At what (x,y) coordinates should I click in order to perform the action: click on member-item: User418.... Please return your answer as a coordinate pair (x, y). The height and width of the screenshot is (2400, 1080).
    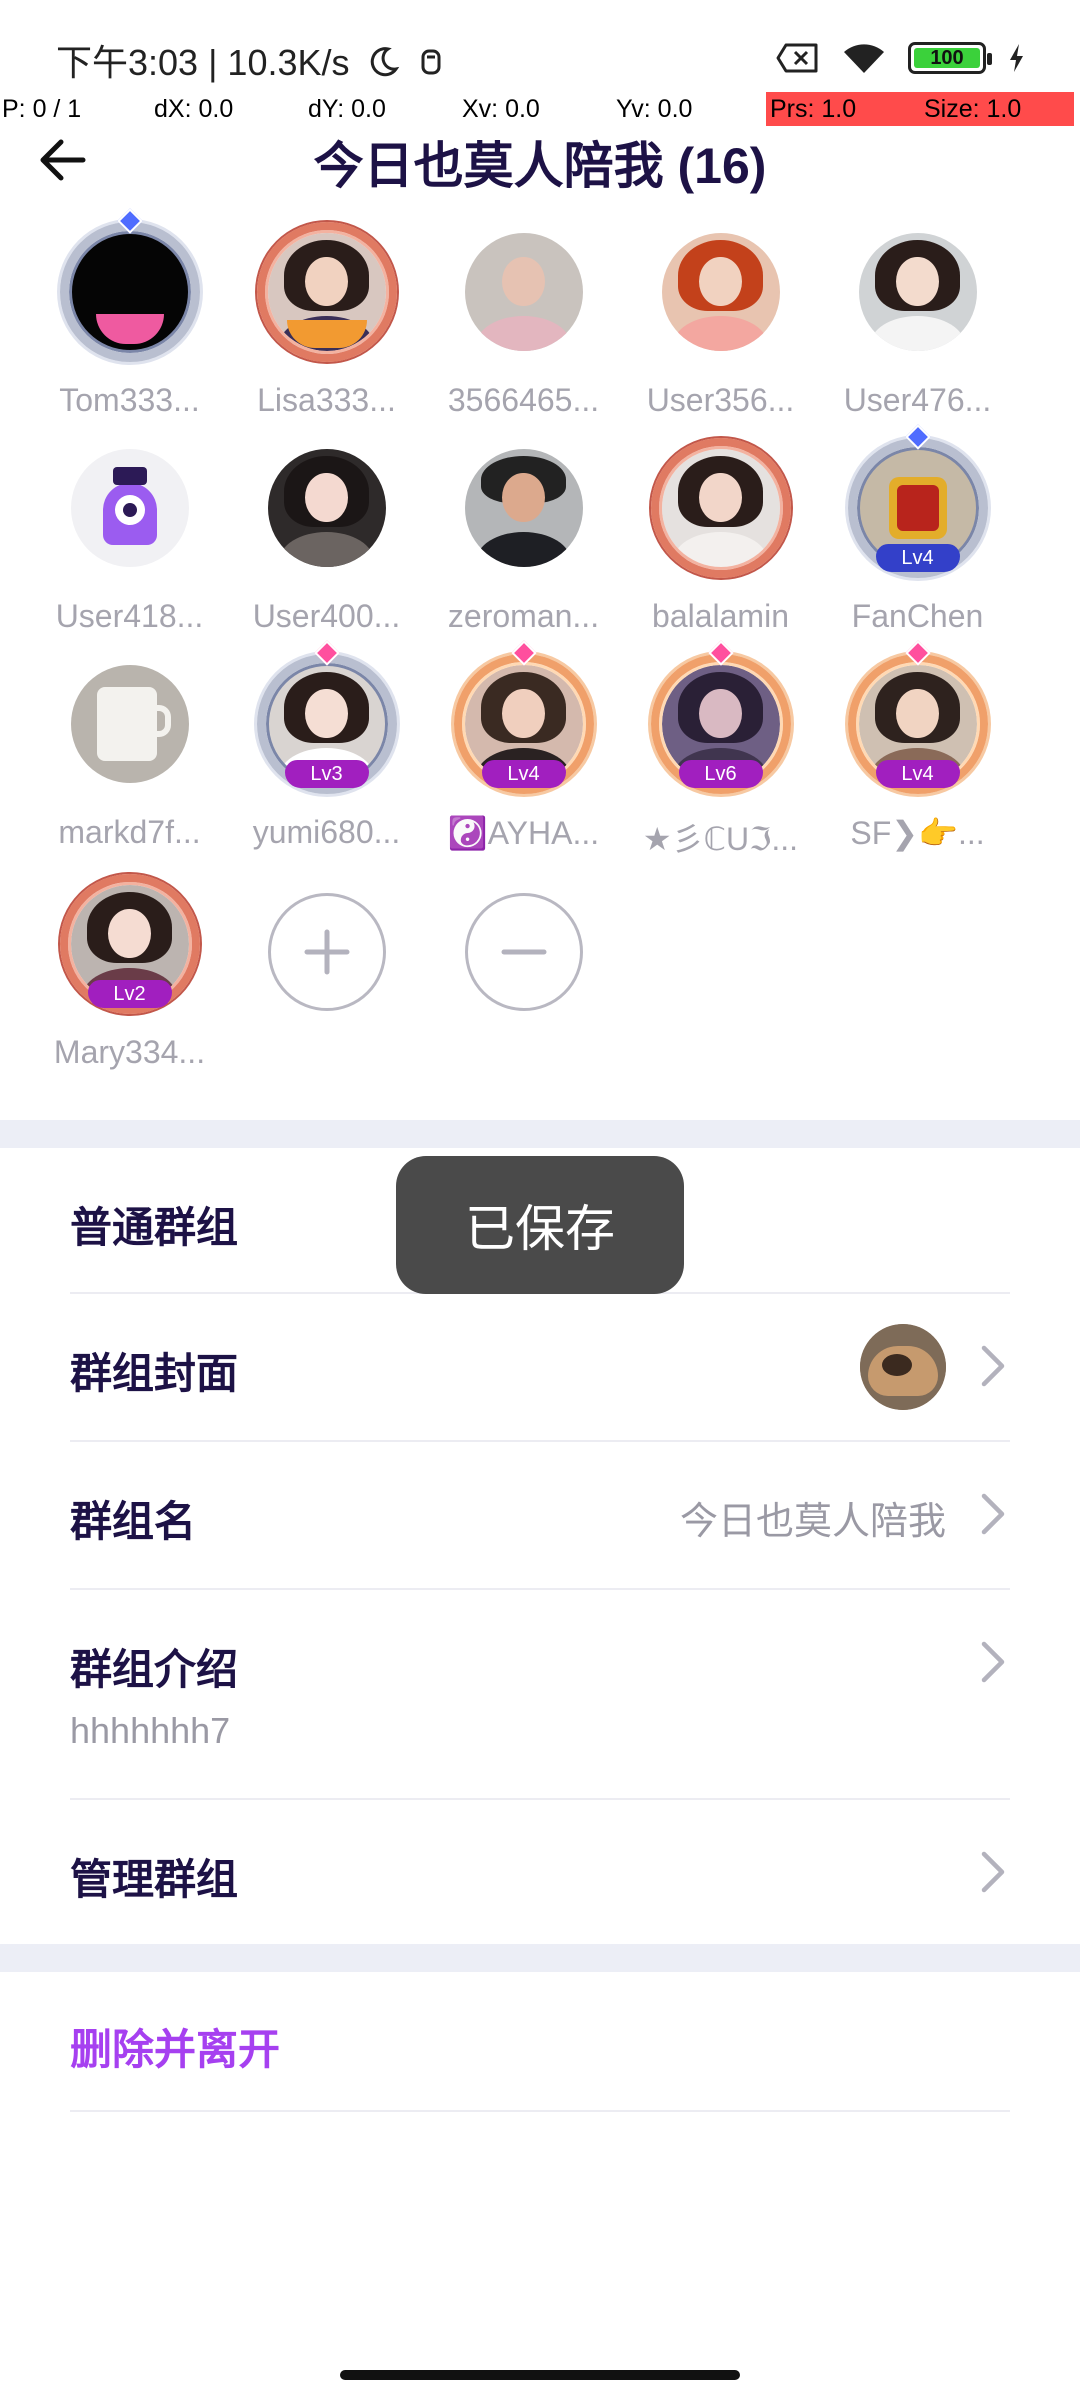
    Looking at the image, I should click on (129, 543).